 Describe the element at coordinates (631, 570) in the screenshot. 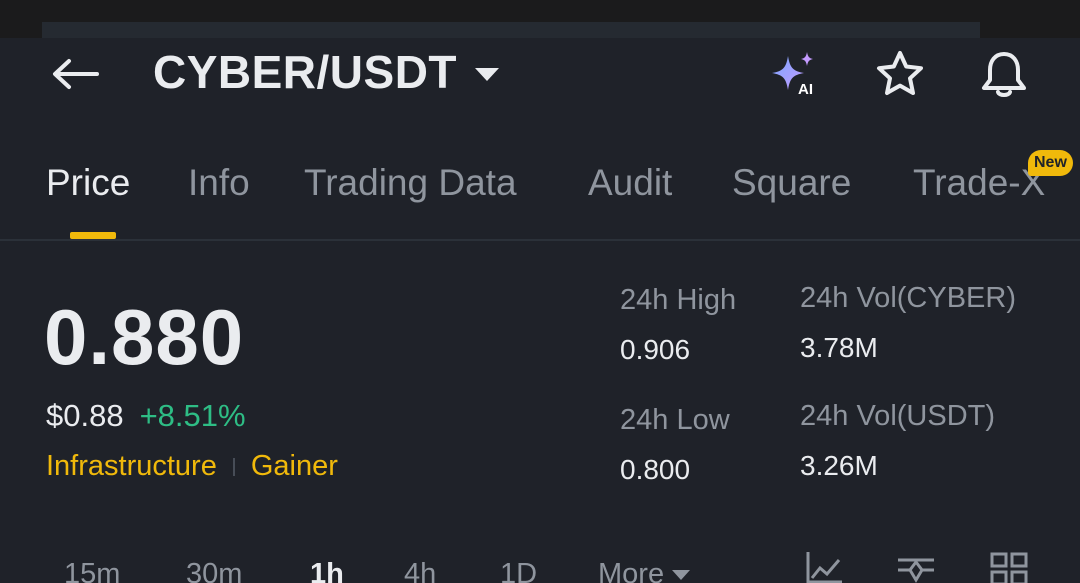

I see `interval-more-label: More` at that location.